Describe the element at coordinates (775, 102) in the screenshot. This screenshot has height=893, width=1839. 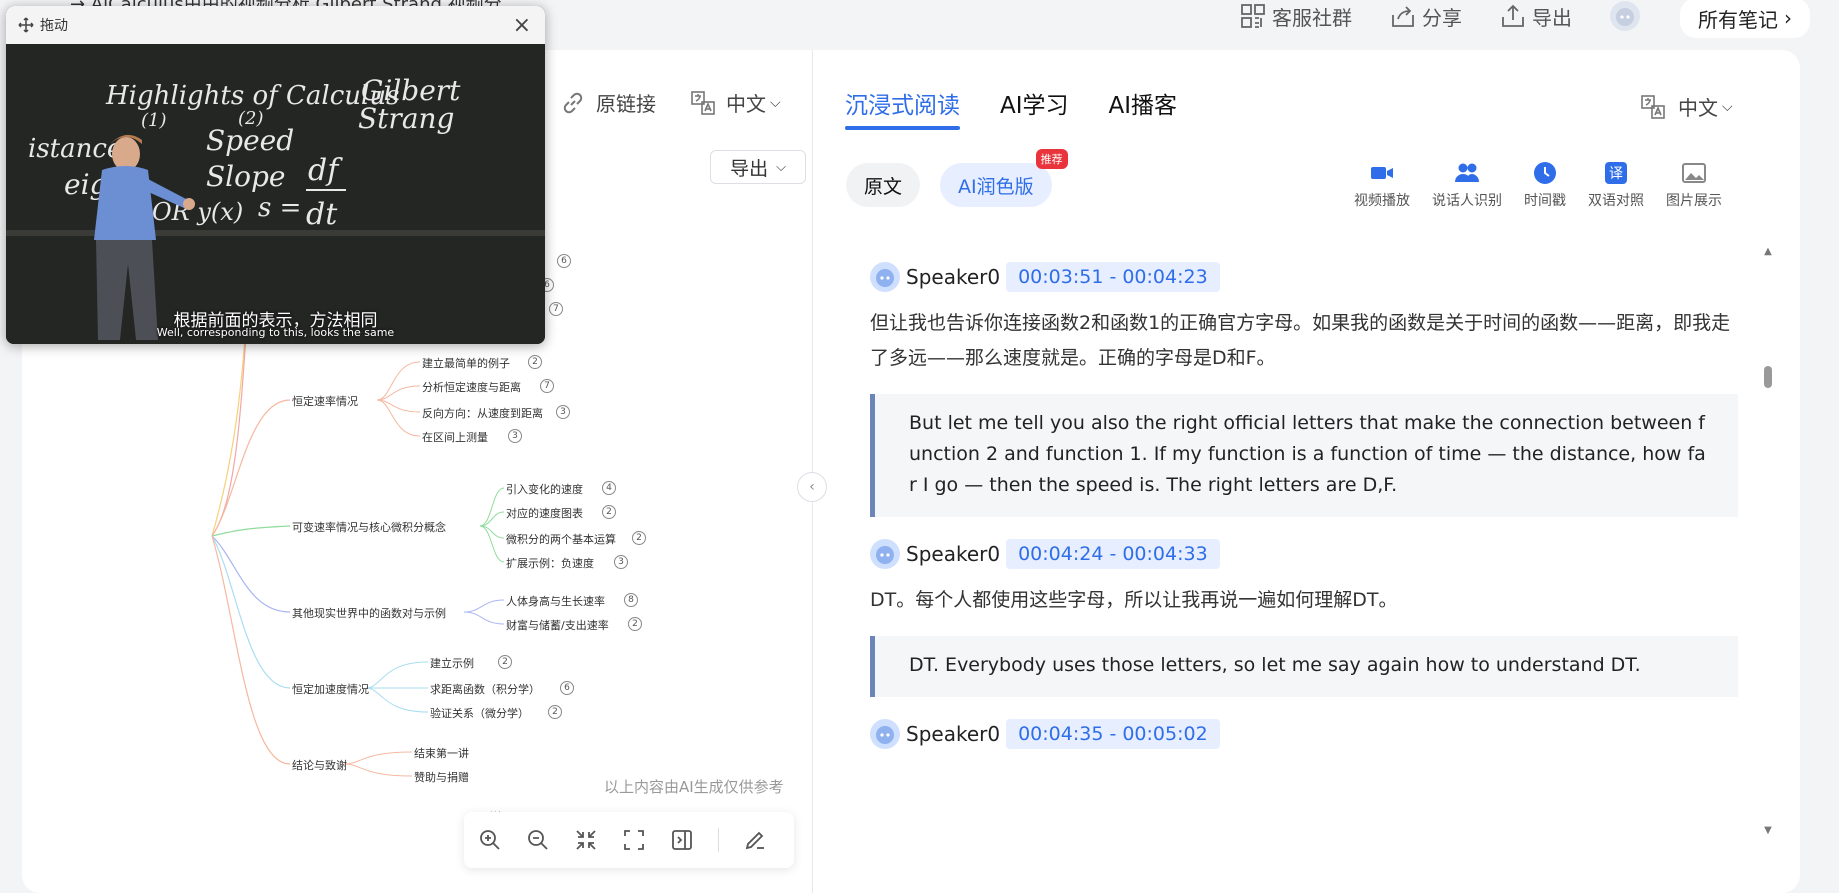
I see `chevron-down-icon: ⌵` at that location.